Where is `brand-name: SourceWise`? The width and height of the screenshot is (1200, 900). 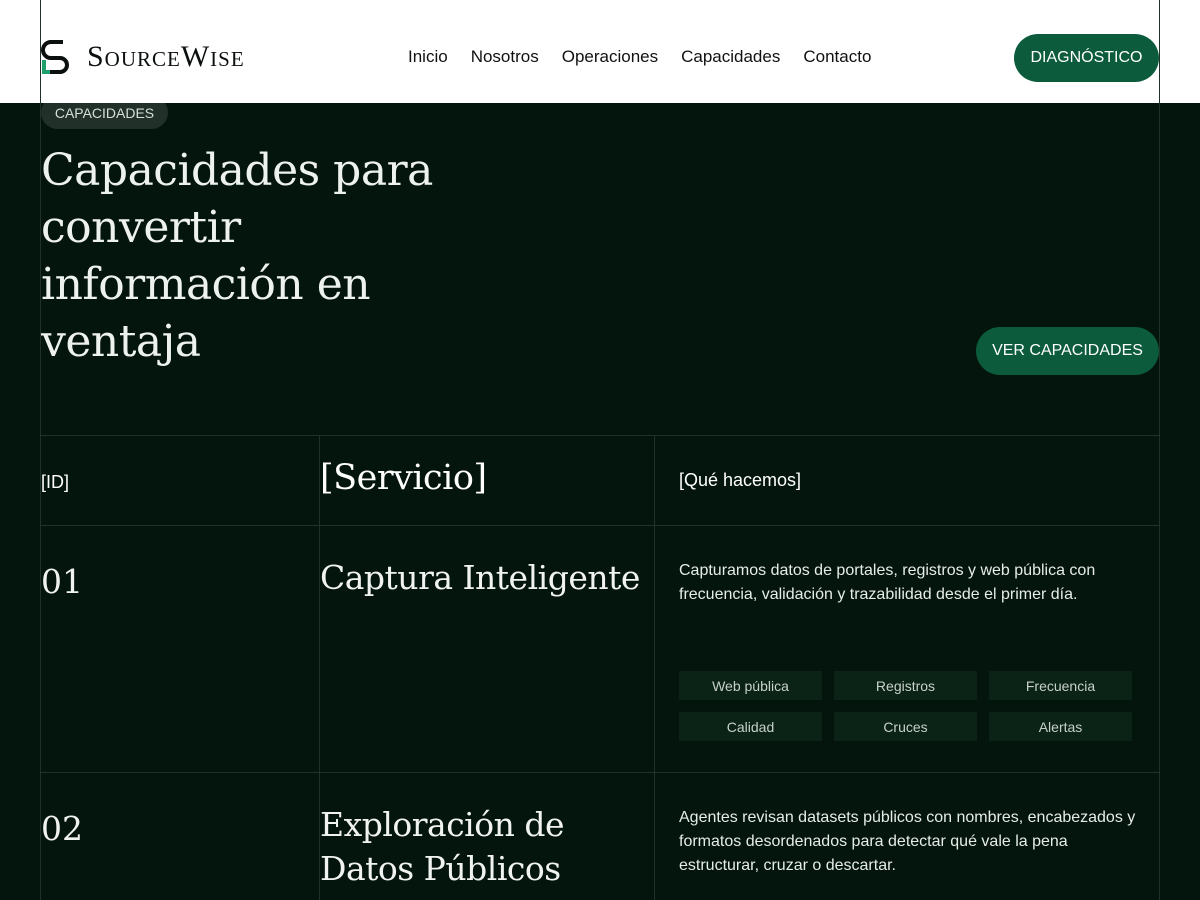 brand-name: SourceWise is located at coordinates (166, 56).